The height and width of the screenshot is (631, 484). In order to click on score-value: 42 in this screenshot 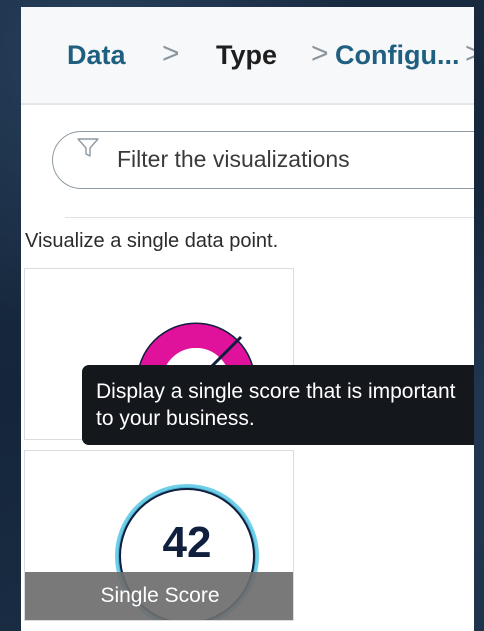, I will do `click(187, 542)`.